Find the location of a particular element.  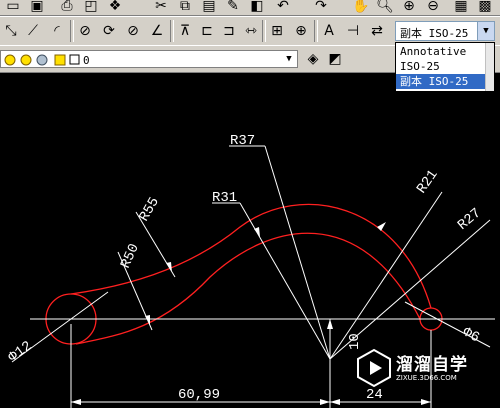

tolerance-icon: ⊞ is located at coordinates (277, 31).